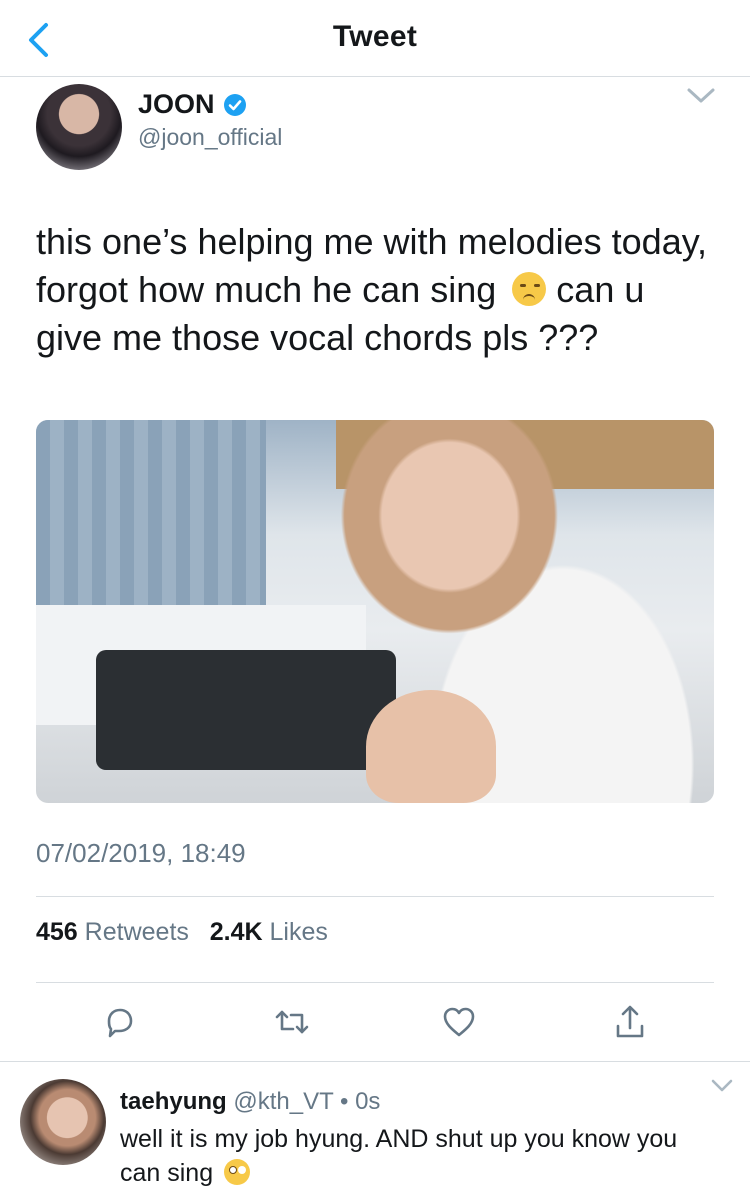 The height and width of the screenshot is (1200, 750). I want to click on verified-badge-icon, so click(234, 104).